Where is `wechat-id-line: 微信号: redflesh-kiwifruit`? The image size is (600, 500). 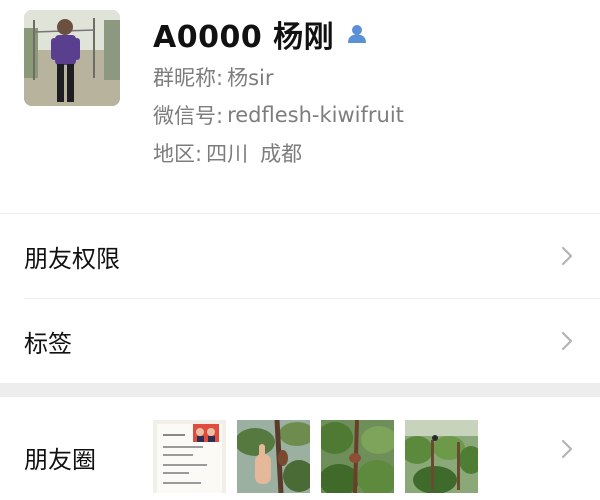
wechat-id-line: 微信号: redflesh-kiwifruit is located at coordinates (278, 115).